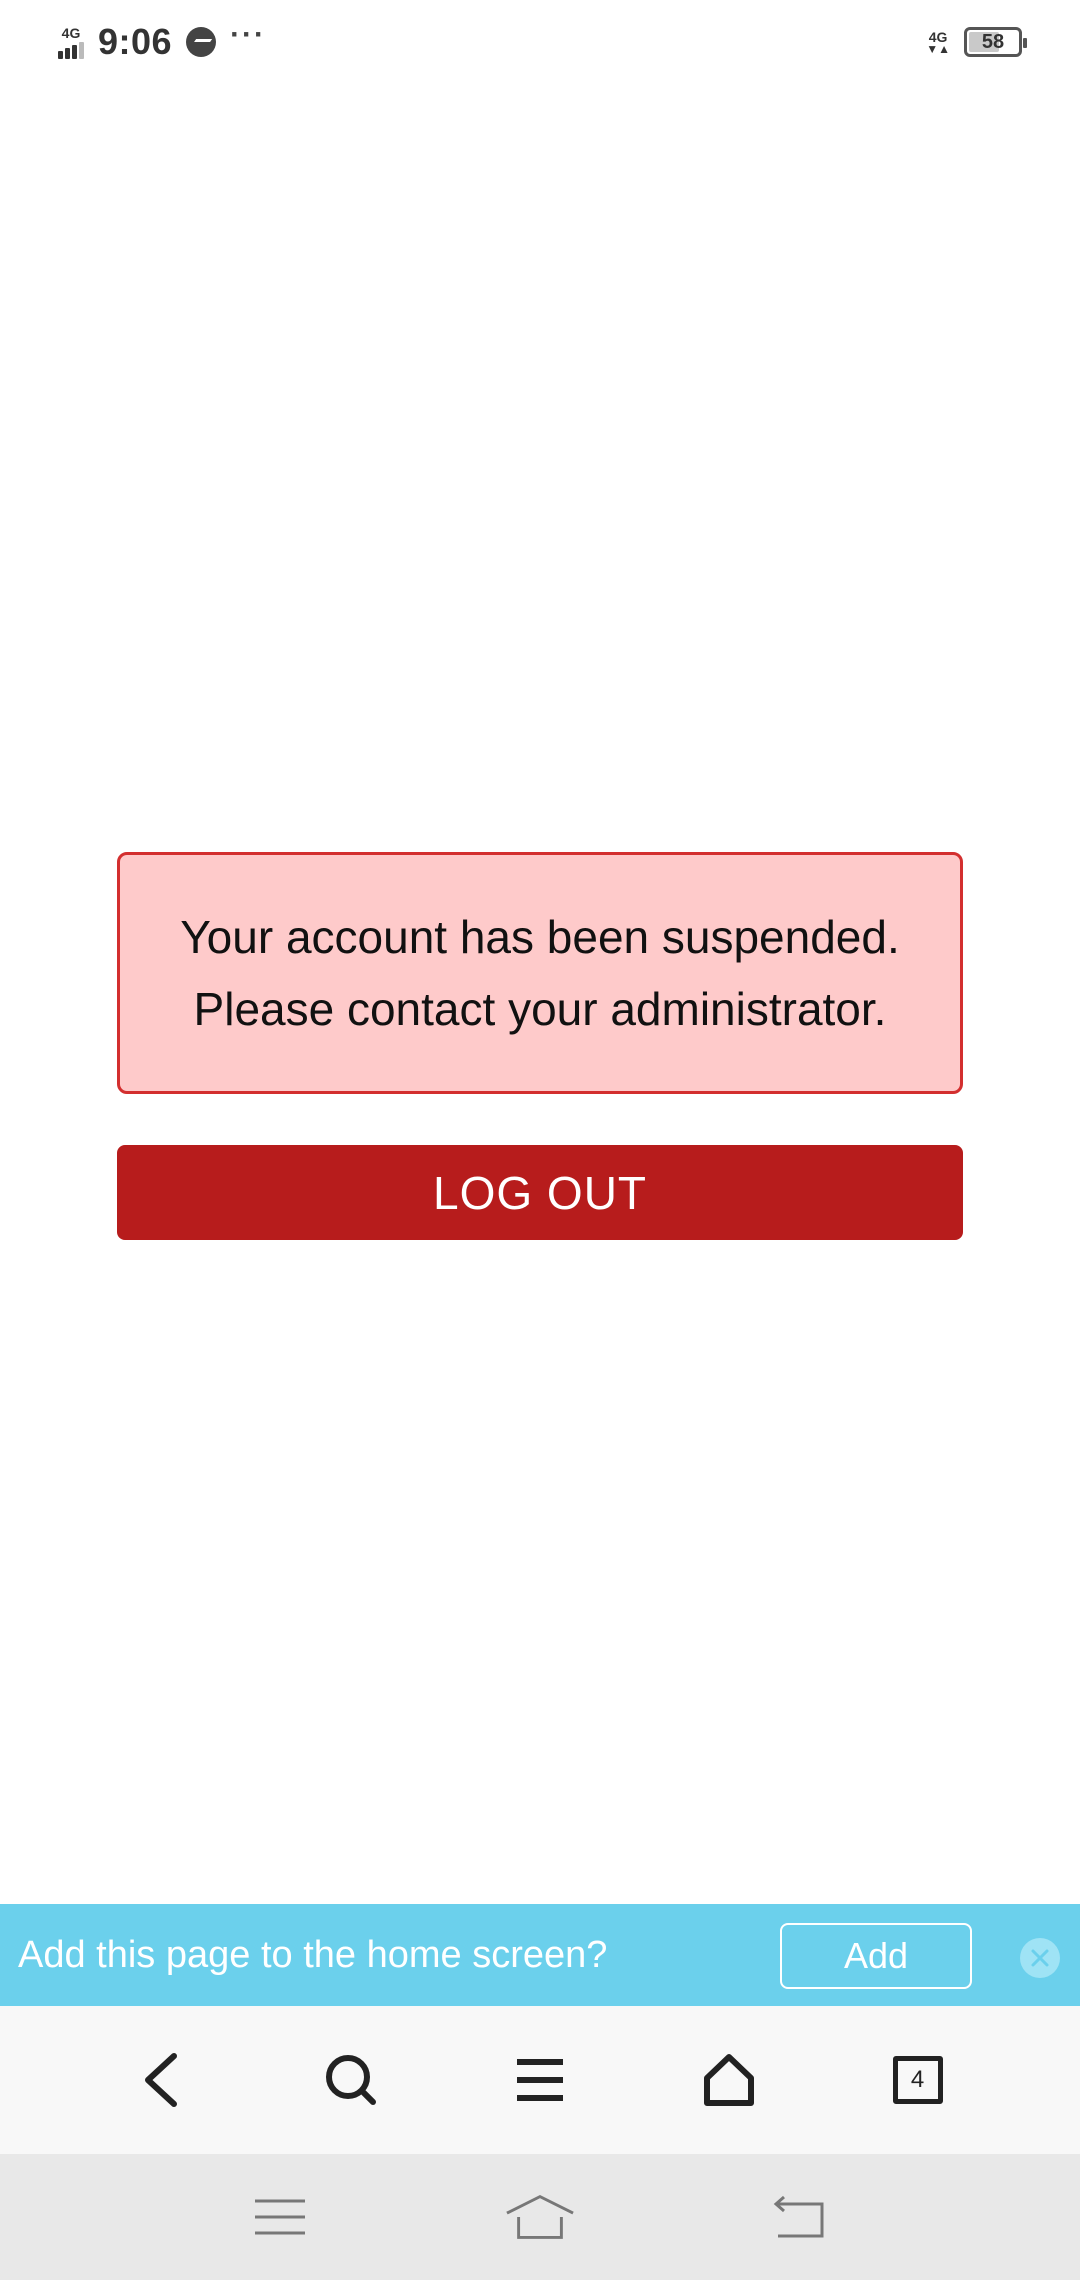 The width and height of the screenshot is (1080, 2280). What do you see at coordinates (540, 42) in the screenshot?
I see `status-bar: 4G 9:06 ··· 4G ▼▲ 58` at bounding box center [540, 42].